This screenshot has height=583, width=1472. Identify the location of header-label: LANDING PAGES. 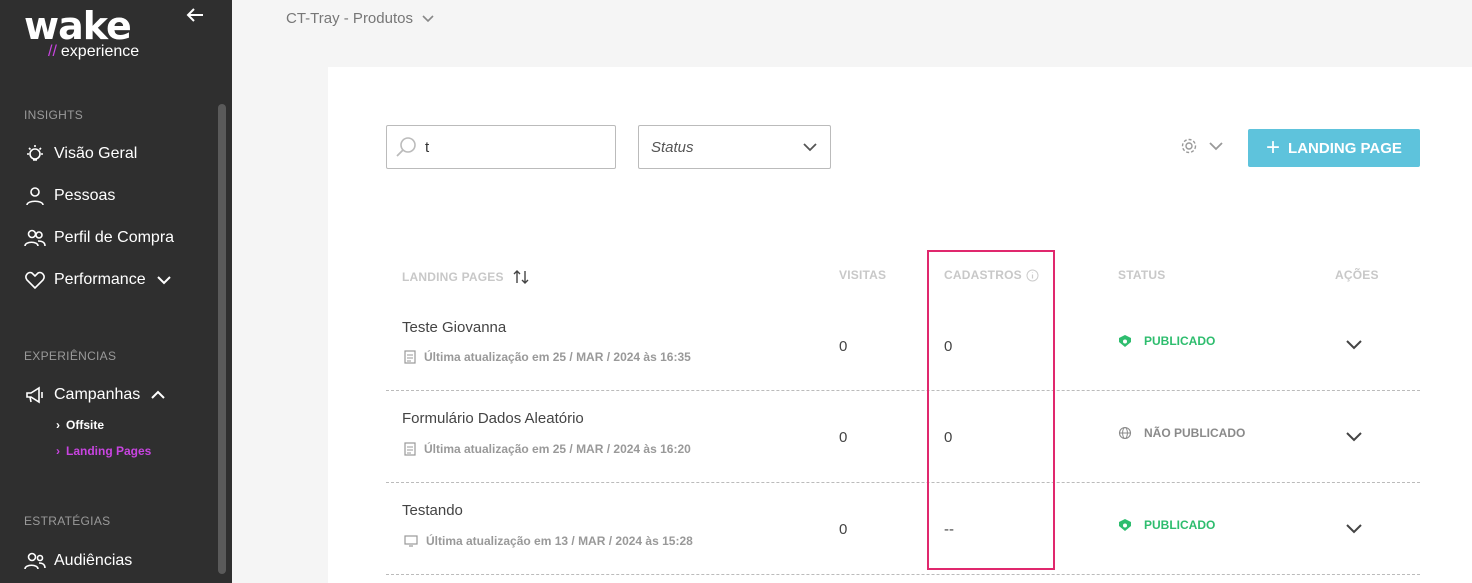
(453, 277).